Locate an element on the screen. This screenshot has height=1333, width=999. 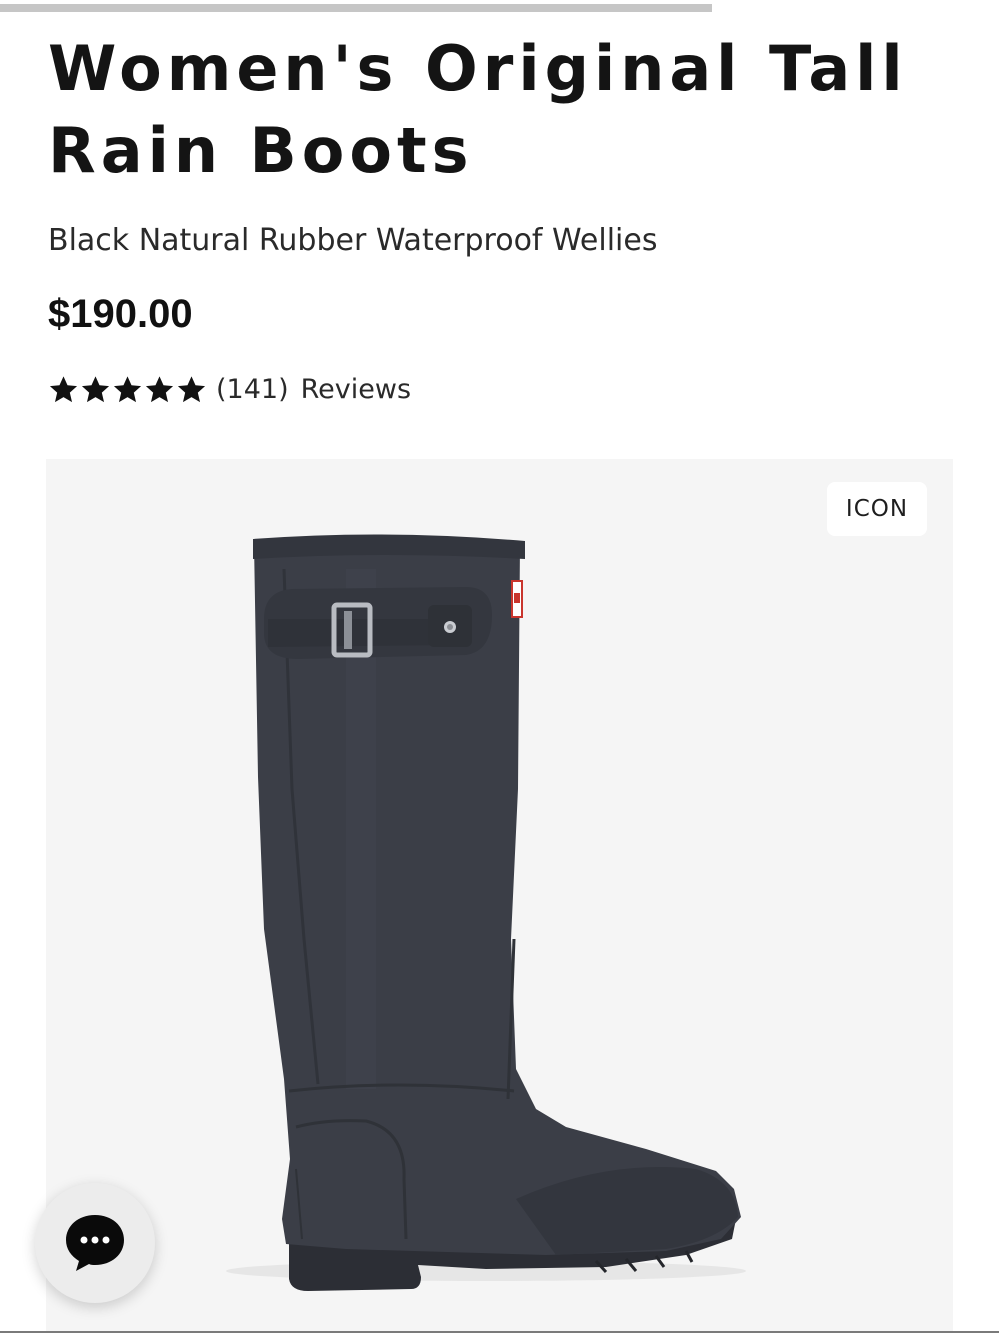
star-rating is located at coordinates (128, 389).